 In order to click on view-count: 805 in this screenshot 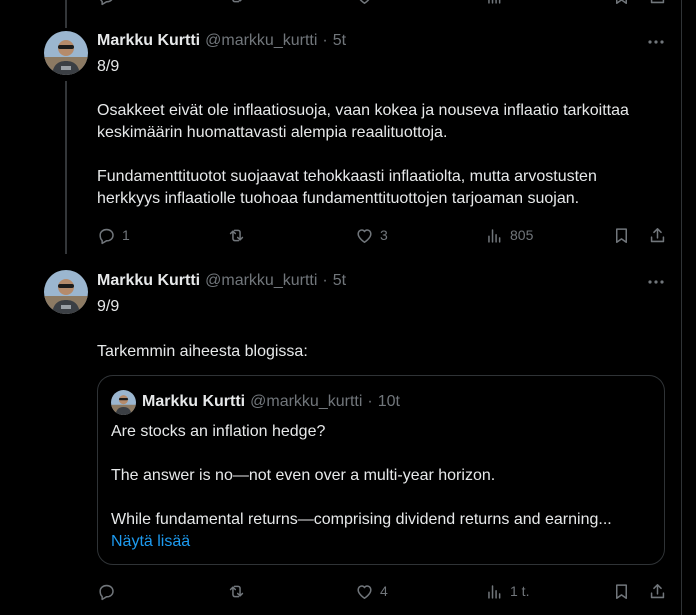, I will do `click(522, 235)`.